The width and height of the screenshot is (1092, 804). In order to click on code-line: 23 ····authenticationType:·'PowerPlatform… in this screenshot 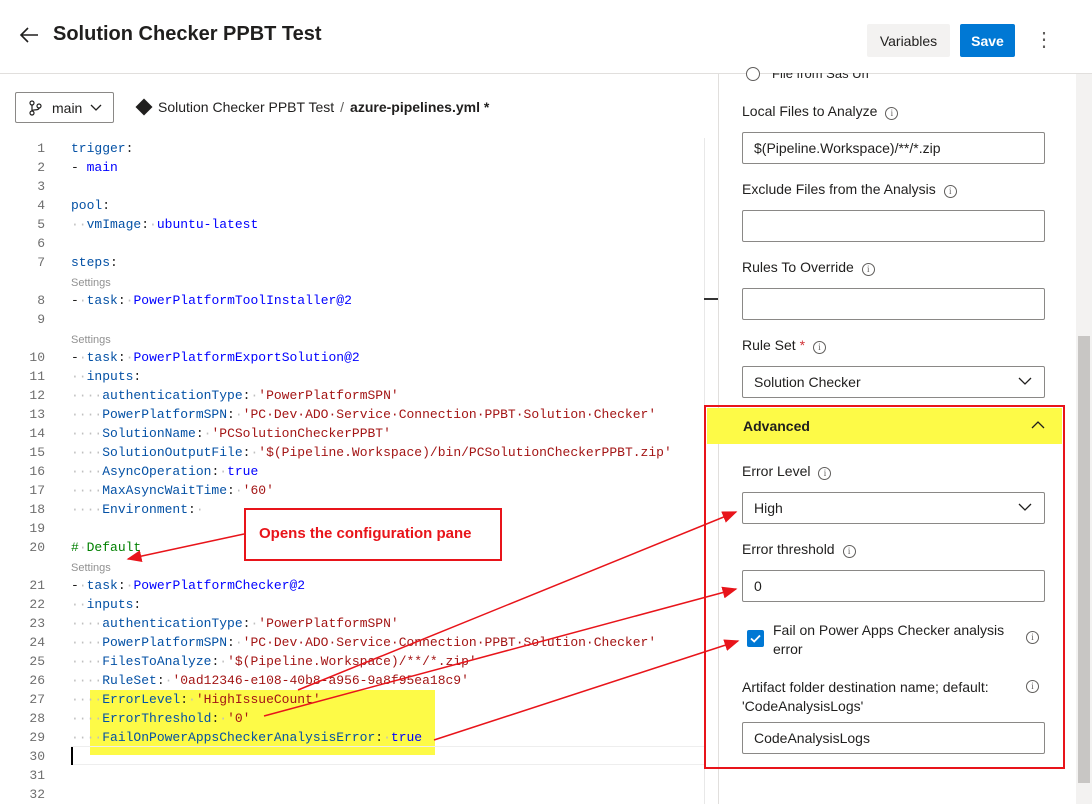, I will do `click(357, 623)`.